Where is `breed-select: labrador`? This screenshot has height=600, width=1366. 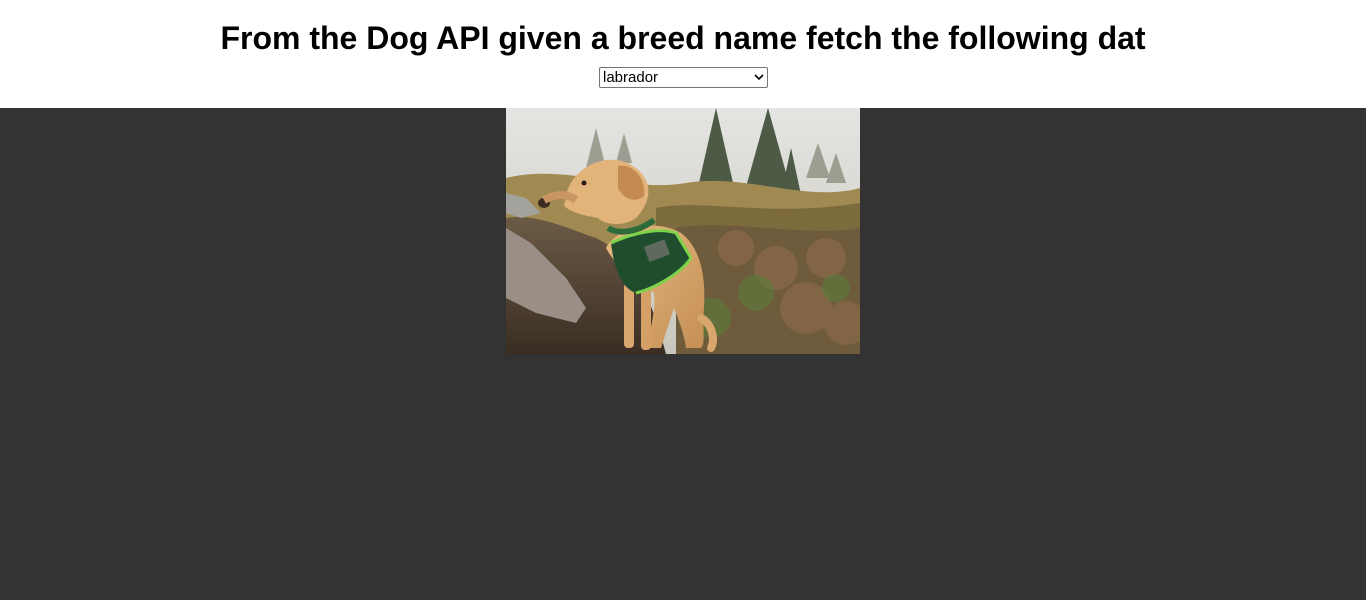
breed-select: labrador is located at coordinates (683, 77).